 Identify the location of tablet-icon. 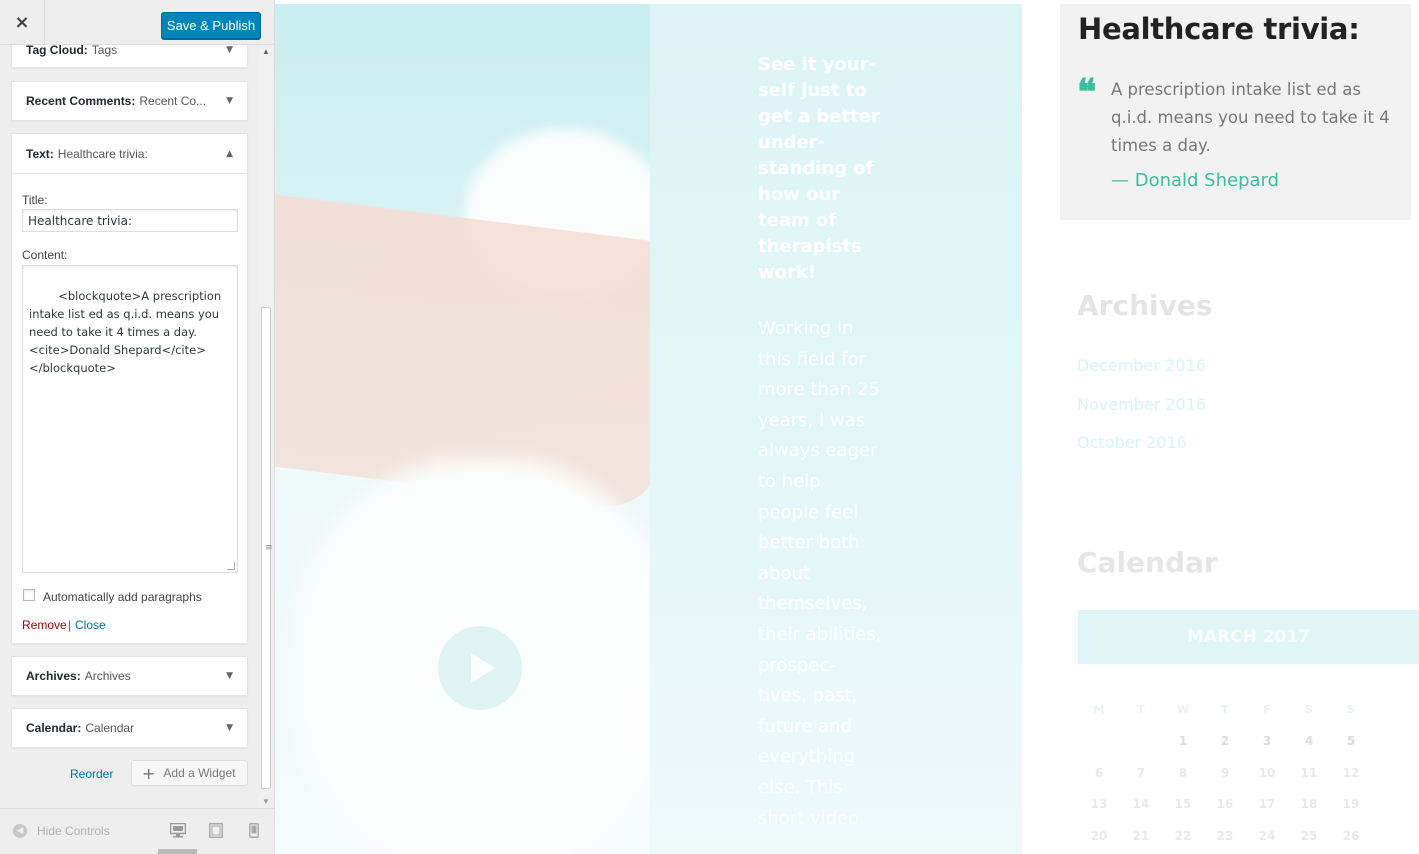
(216, 833).